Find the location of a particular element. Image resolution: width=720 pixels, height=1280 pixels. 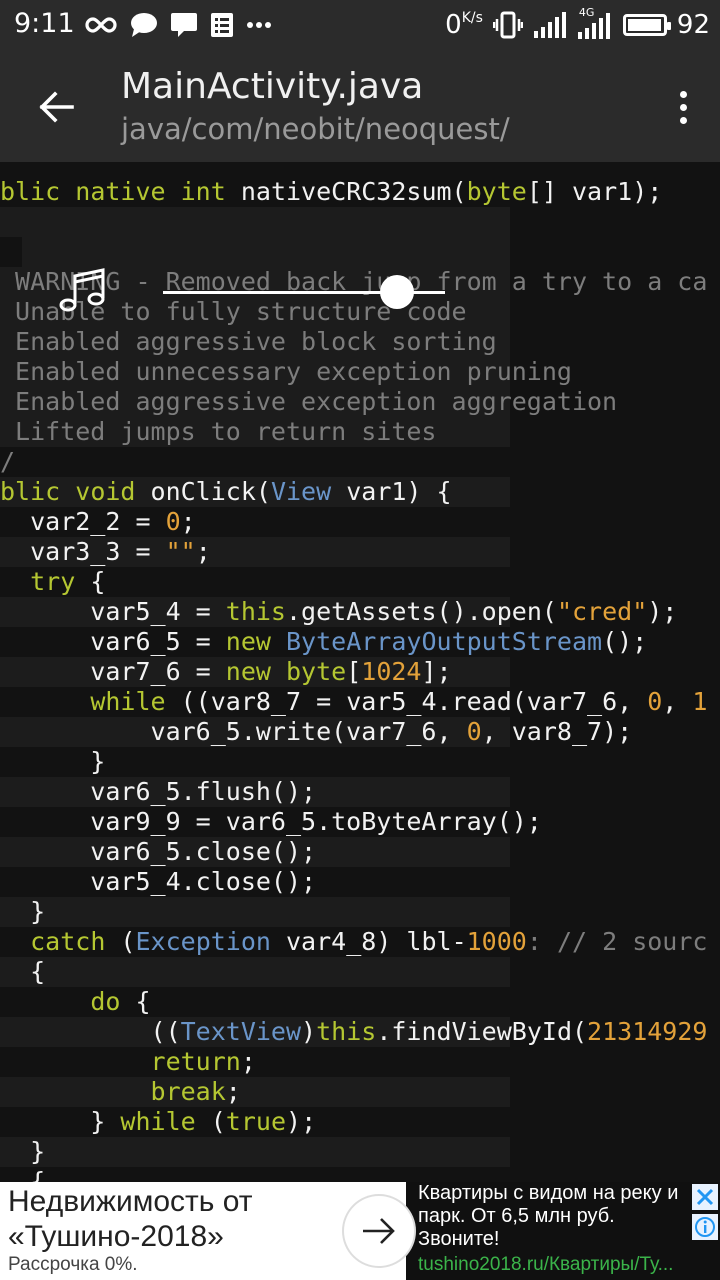

code-token: var2_2 = is located at coordinates (83, 521).